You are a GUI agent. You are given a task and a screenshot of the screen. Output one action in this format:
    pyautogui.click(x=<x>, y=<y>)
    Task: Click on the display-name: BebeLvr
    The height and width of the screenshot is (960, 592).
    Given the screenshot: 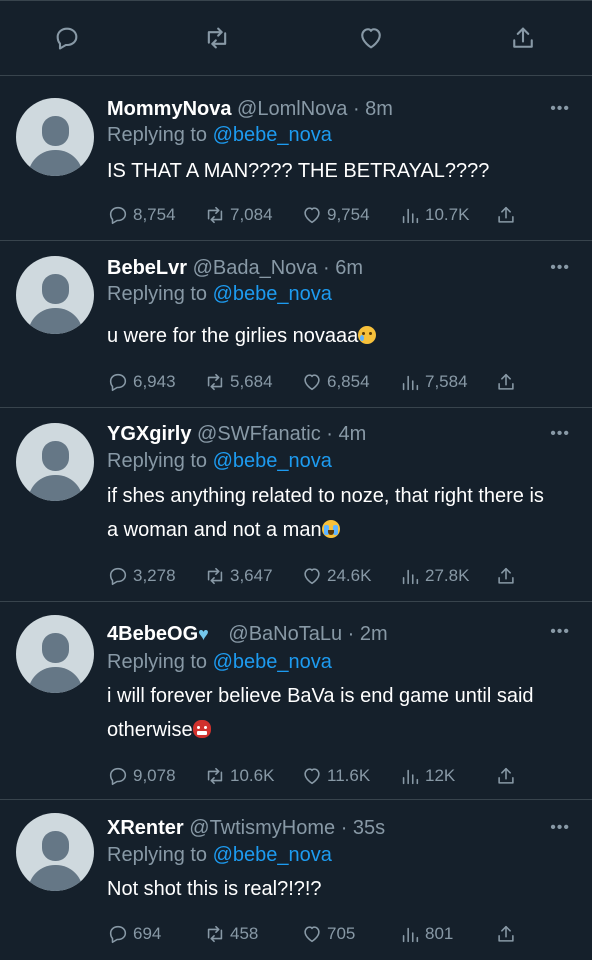 What is the action you would take?
    pyautogui.click(x=147, y=268)
    